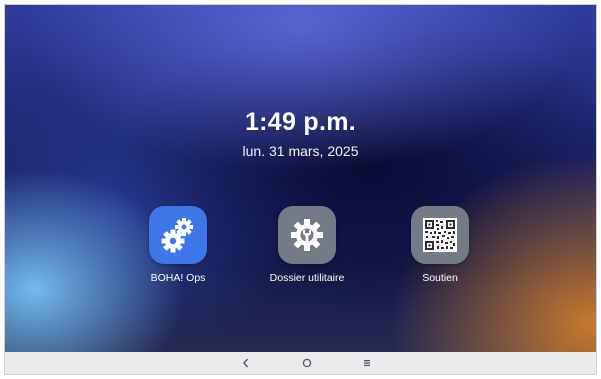 The image size is (601, 379). What do you see at coordinates (307, 278) in the screenshot?
I see `app-label-dossier-utilitaire: Dossier utilitaire` at bounding box center [307, 278].